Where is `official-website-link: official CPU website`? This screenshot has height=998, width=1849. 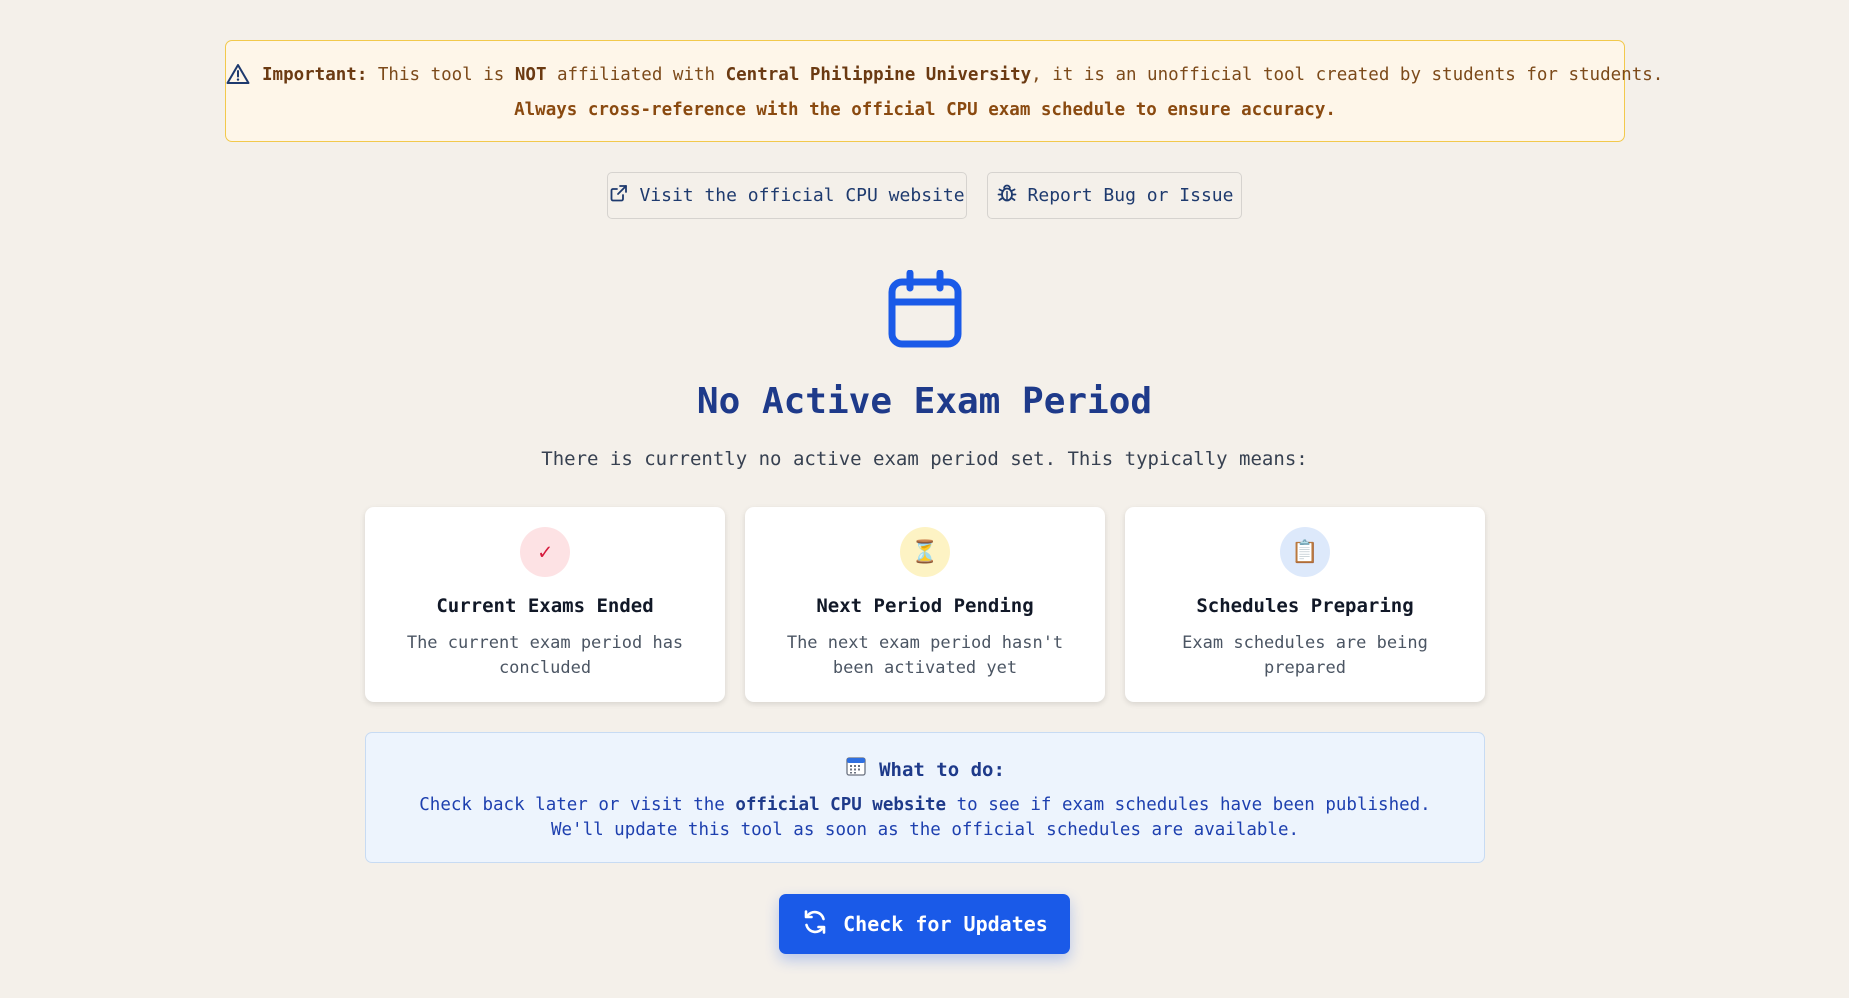
official-website-link: official CPU website is located at coordinates (840, 805).